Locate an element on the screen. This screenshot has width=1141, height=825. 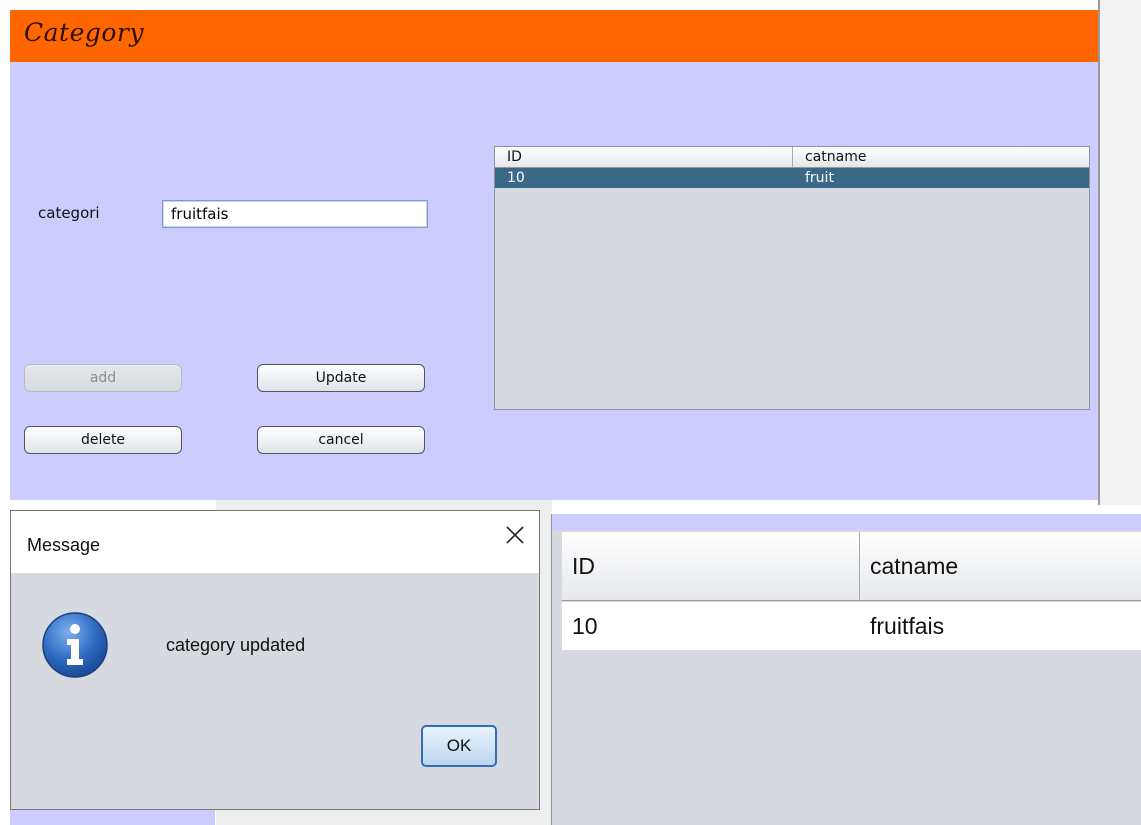
delete-button: delete is located at coordinates (103, 440).